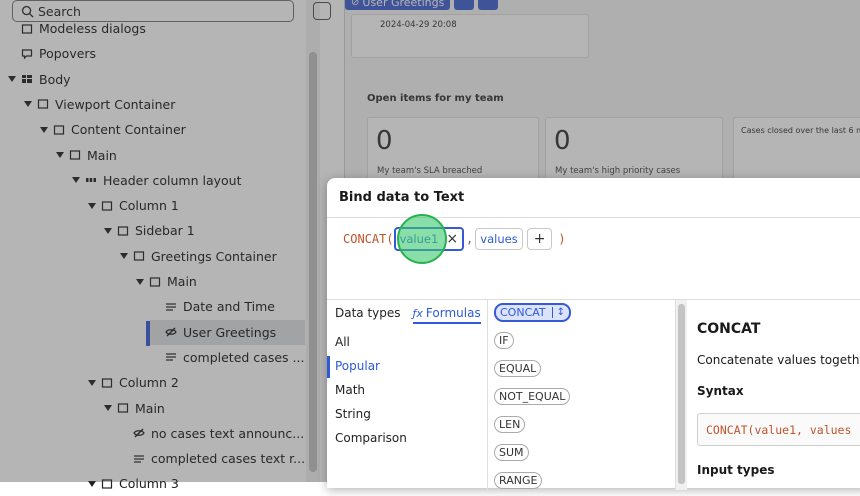  What do you see at coordinates (778, 360) in the screenshot?
I see `detail-description: Concatenate values together` at bounding box center [778, 360].